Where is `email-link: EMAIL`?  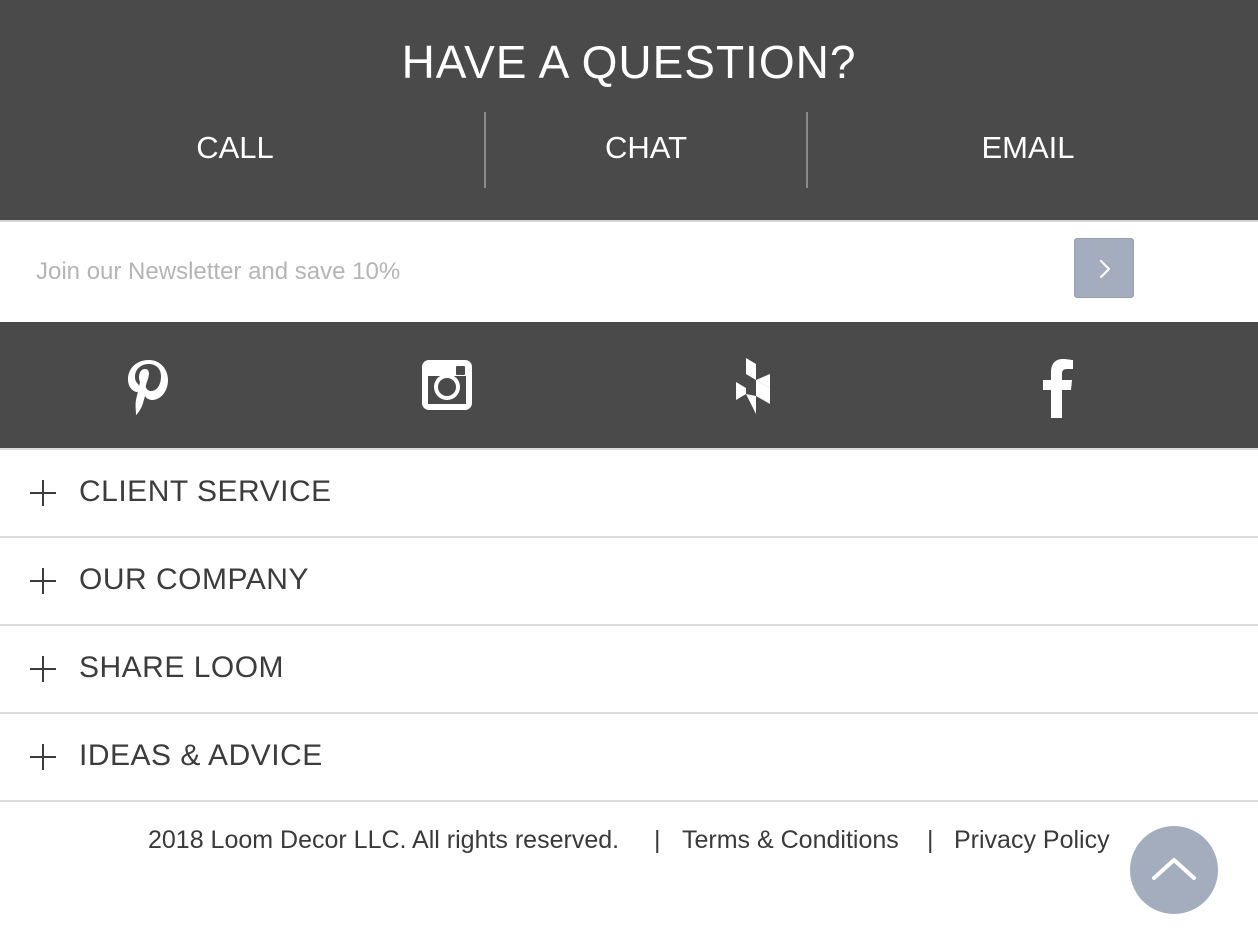
email-link: EMAIL is located at coordinates (1028, 148).